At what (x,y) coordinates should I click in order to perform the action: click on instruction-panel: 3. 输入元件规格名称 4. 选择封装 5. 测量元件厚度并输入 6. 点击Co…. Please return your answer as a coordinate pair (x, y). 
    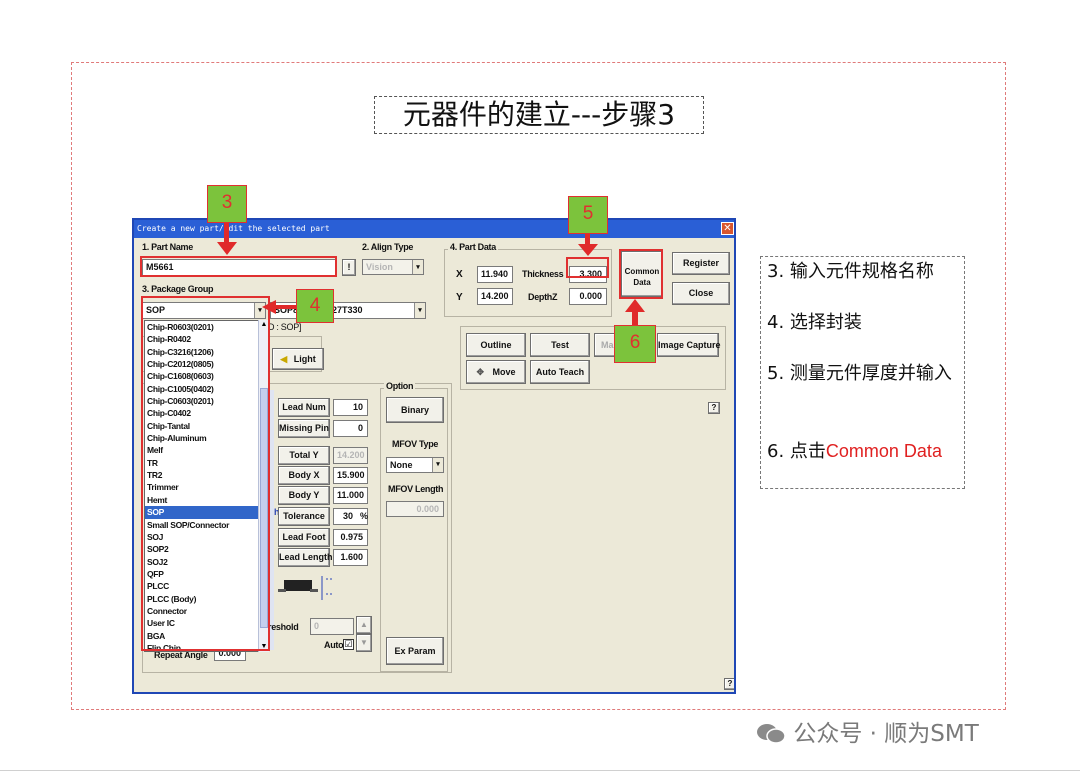
    Looking at the image, I should click on (862, 372).